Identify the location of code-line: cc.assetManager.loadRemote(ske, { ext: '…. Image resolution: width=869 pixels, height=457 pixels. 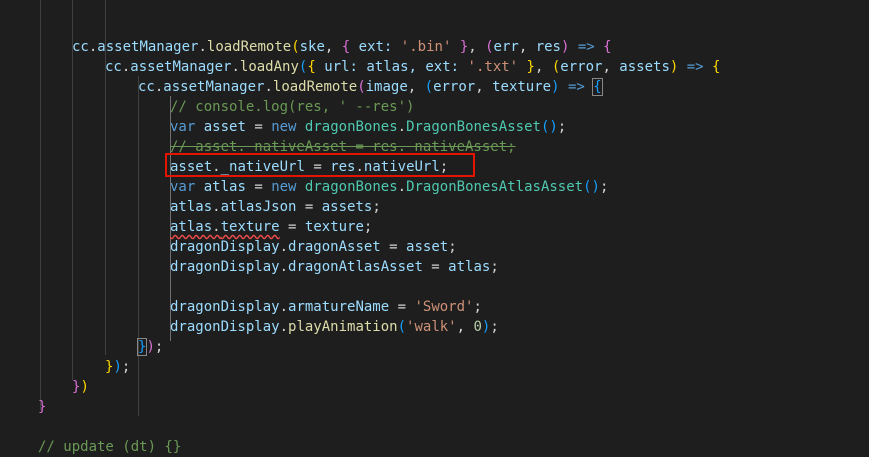
(342, 47).